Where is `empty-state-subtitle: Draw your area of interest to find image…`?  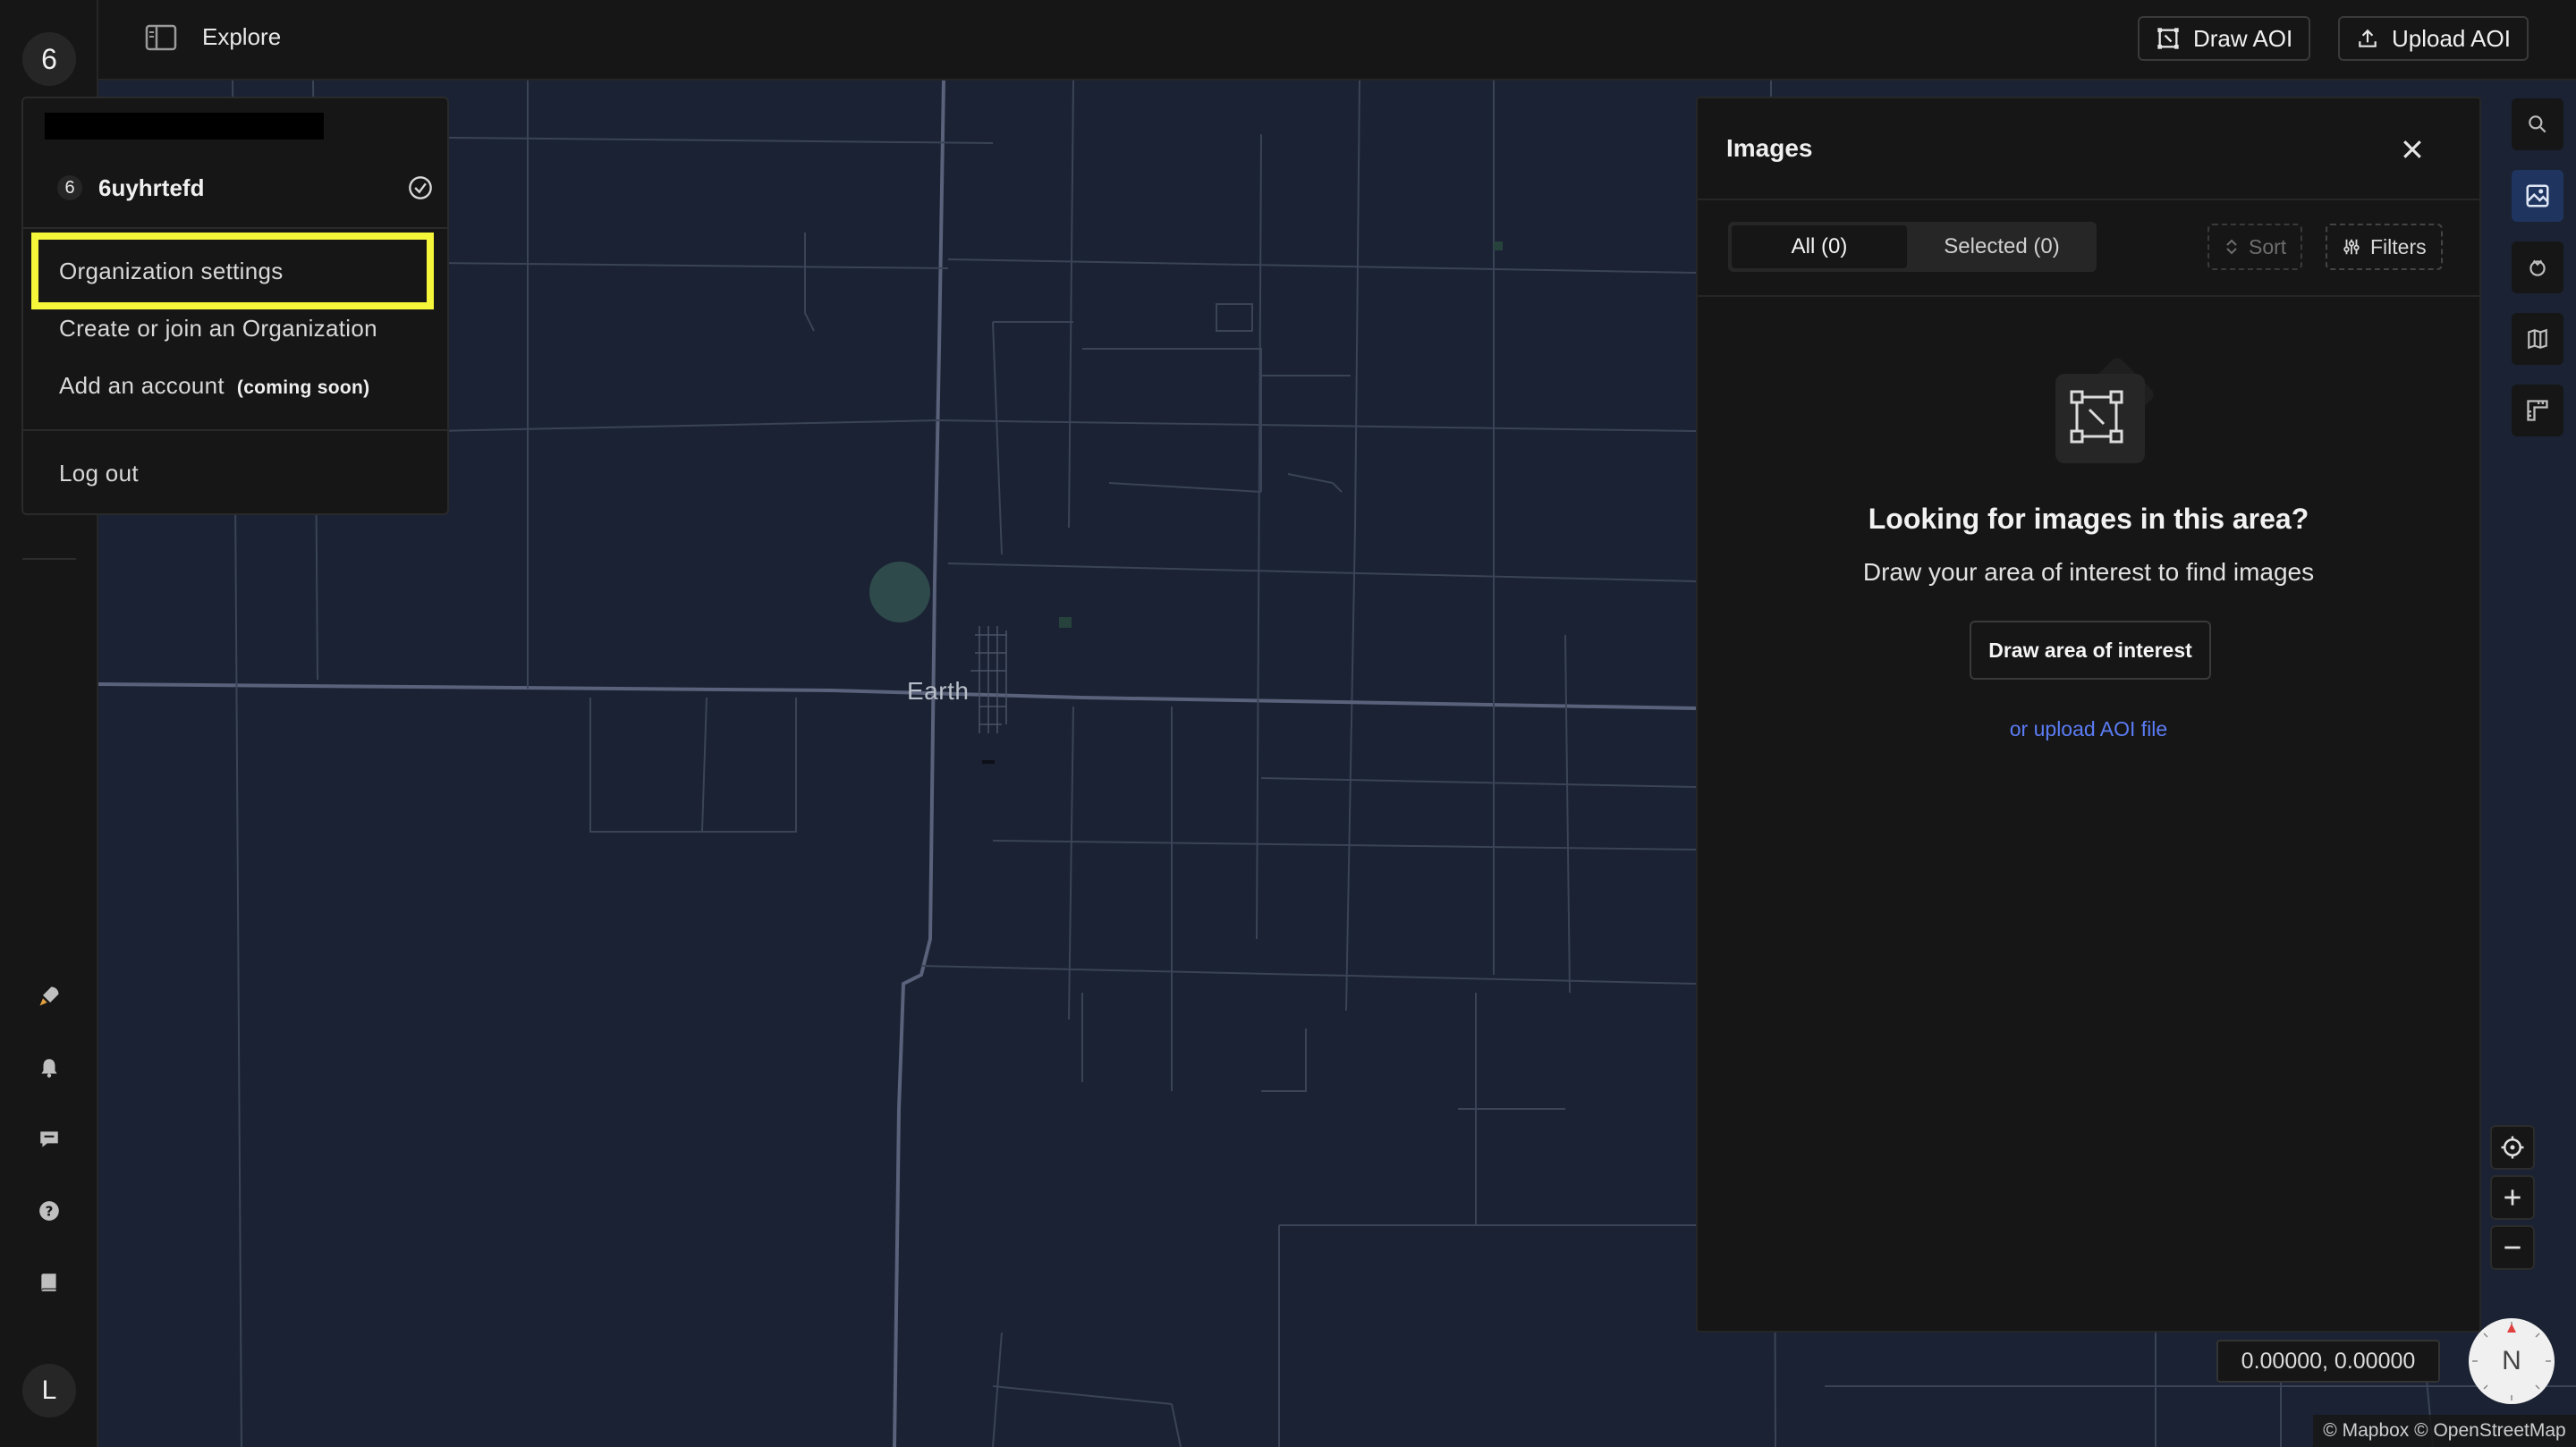
empty-state-subtitle: Draw your area of interest to find image… is located at coordinates (2088, 572).